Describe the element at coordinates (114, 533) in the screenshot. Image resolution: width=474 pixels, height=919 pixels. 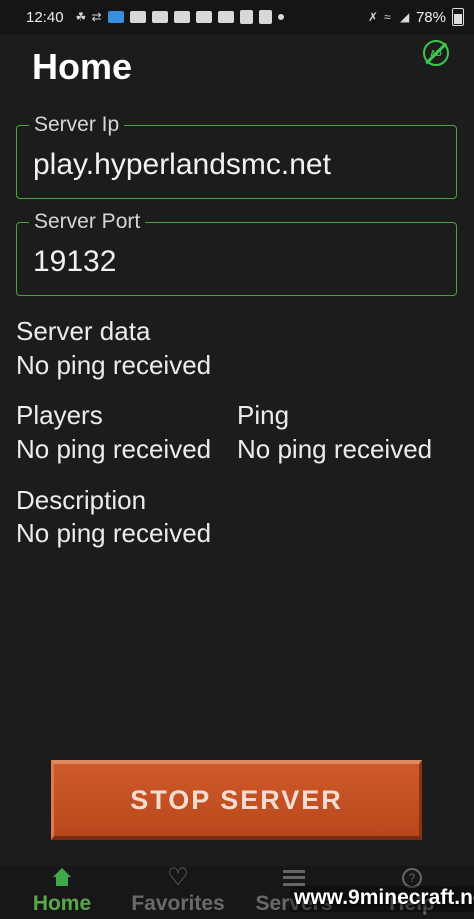
I see `description-value: No ping received` at that location.